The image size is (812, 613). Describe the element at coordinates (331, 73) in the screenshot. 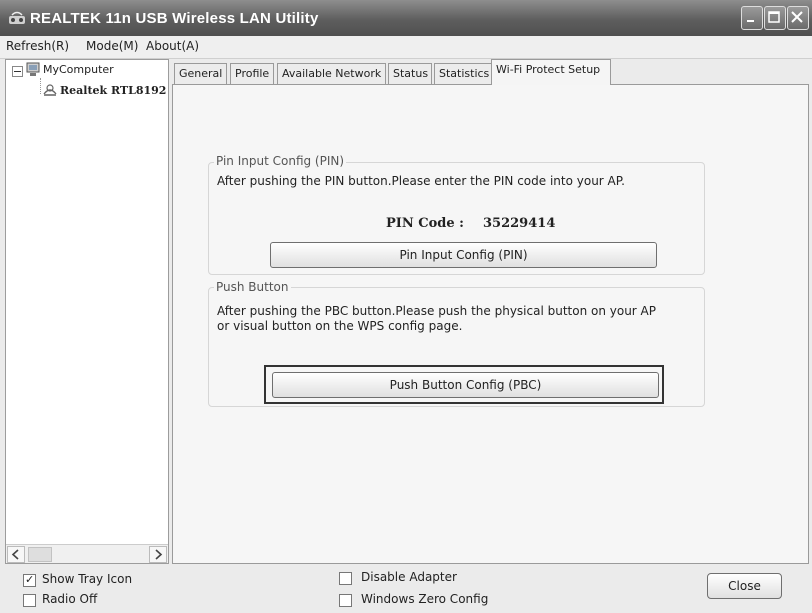

I see `tab-available-network: Available Network` at that location.